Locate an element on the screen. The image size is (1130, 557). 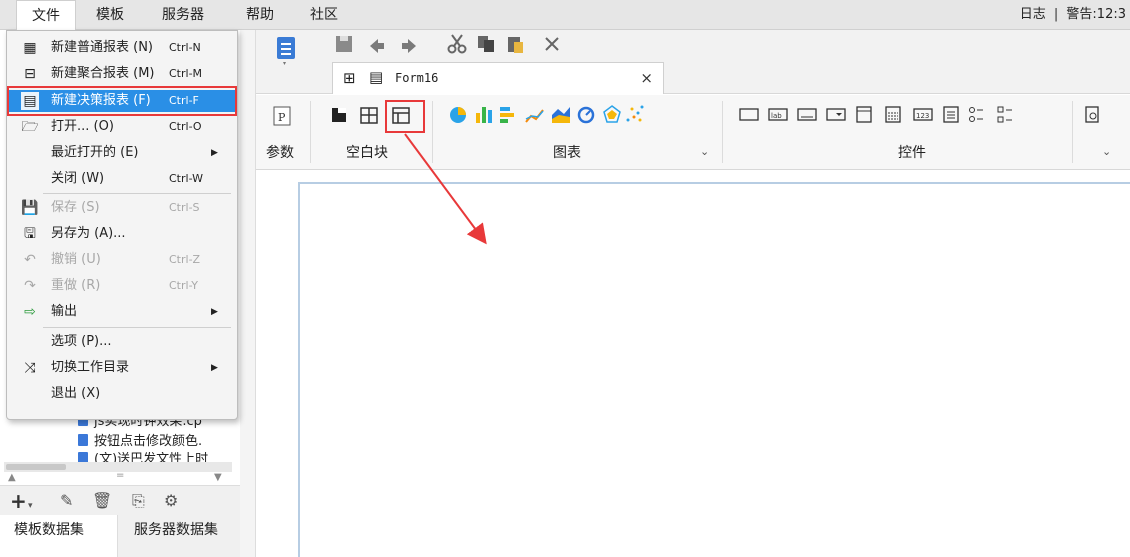
menu-item-label: 新建普通报表 (N) is located at coordinates (102, 47).